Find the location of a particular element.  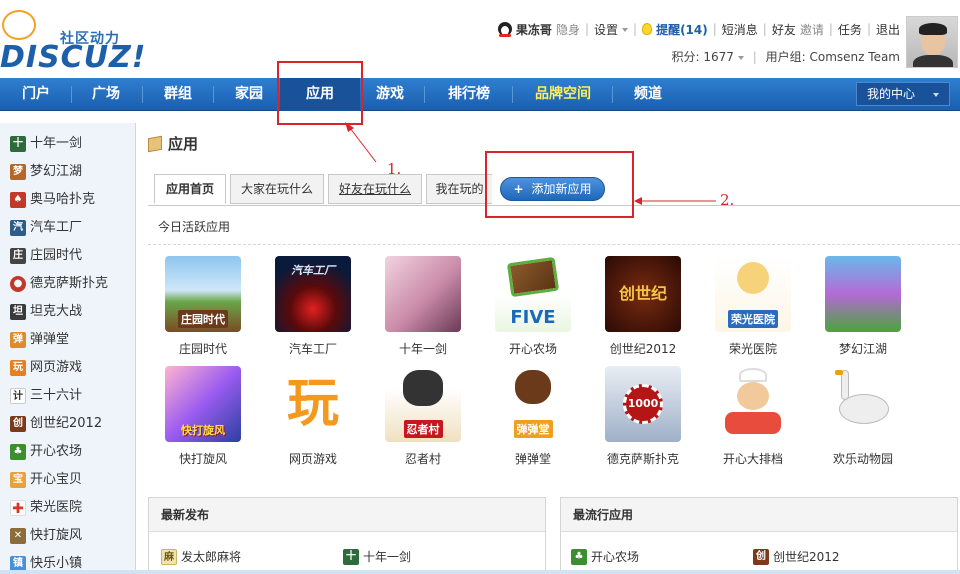

sidebar-item-omaha: ♠ 奥马哈扑克 is located at coordinates (52, 200).